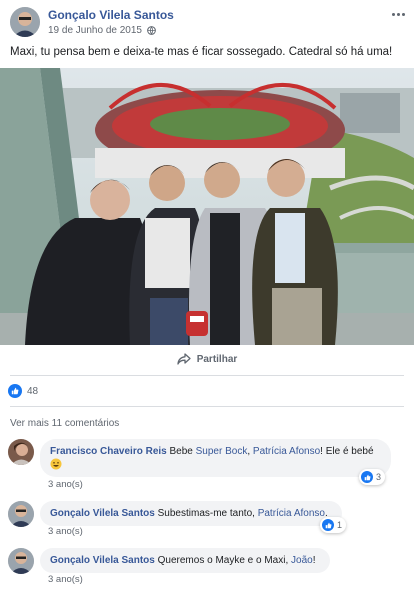  I want to click on comment-text: Bebe, so click(181, 451).